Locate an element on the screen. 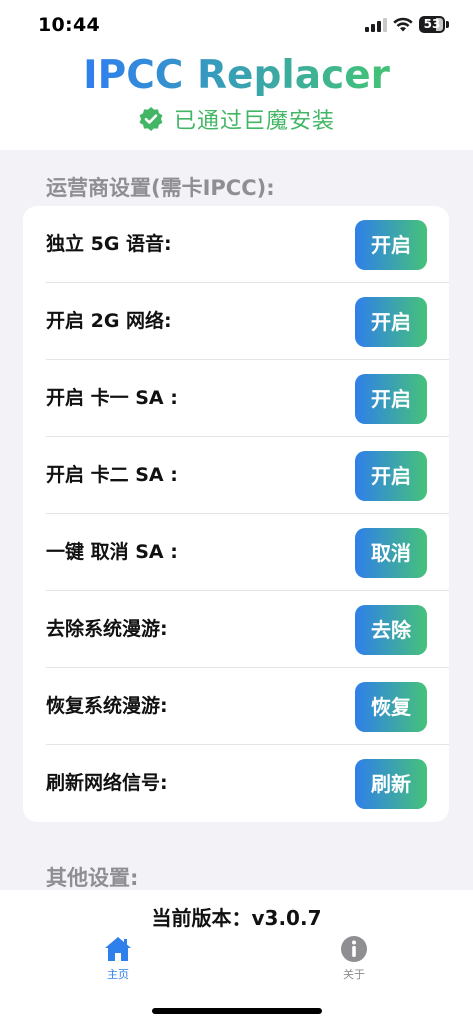  bottom-bar: 当前版本：v3.0.7 主页 关于 is located at coordinates (236, 957).